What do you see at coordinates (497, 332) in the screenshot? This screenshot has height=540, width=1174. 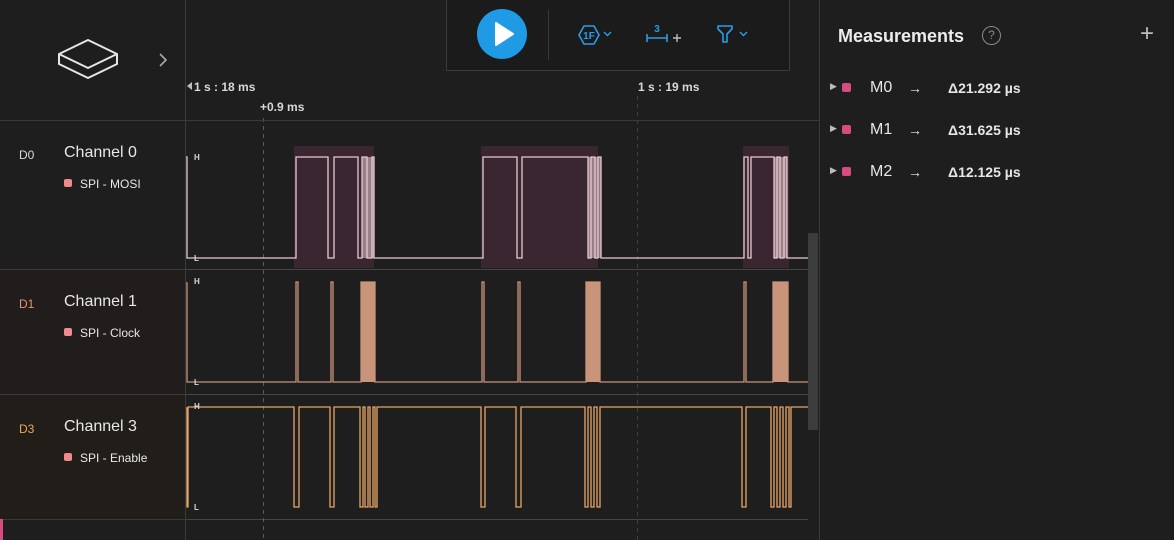 I see `channel-1-waveform: H L` at bounding box center [497, 332].